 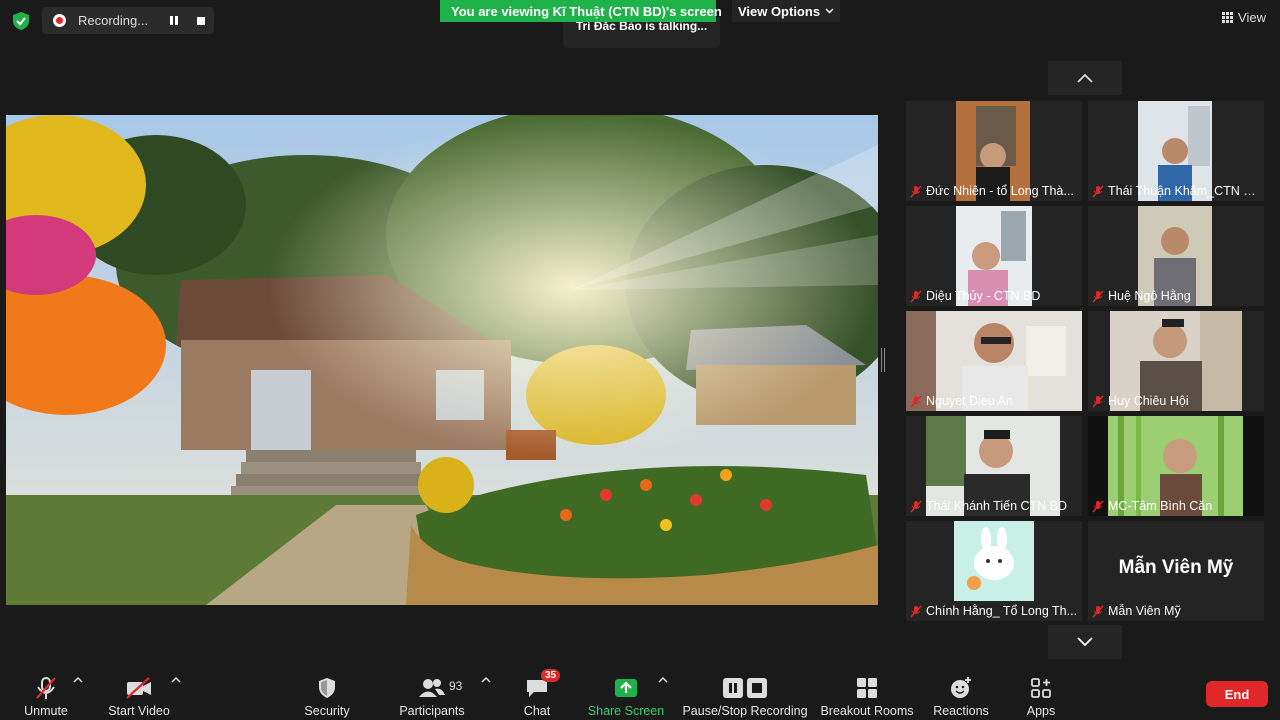 I want to click on view-label: View, so click(x=1252, y=17).